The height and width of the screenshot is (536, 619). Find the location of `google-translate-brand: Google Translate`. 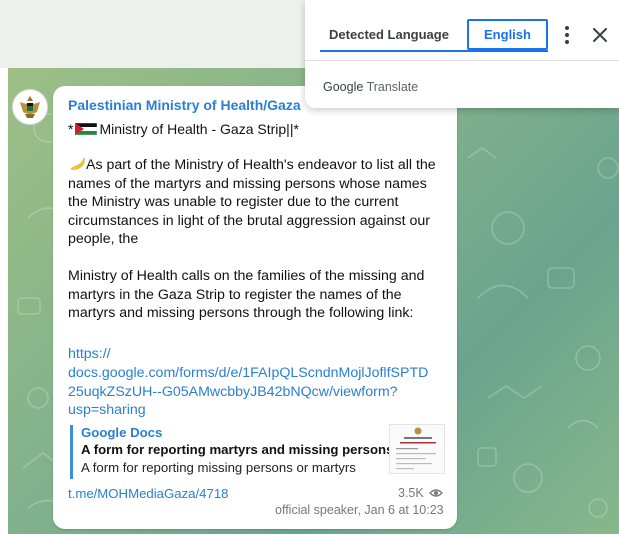

google-translate-brand: Google Translate is located at coordinates (370, 87).